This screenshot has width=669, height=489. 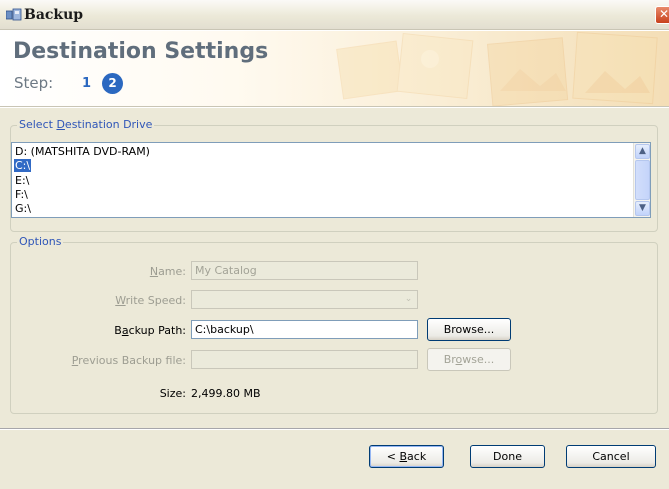 I want to click on scroll-thumb, so click(x=642, y=180).